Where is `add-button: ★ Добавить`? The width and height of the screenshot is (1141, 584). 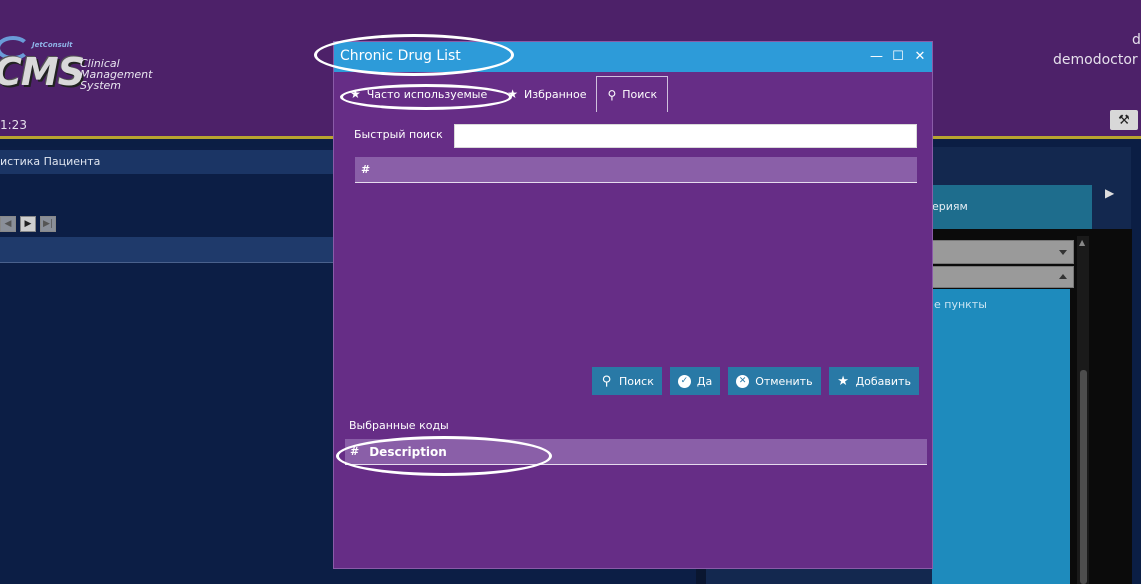
add-button: ★ Добавить is located at coordinates (873, 381).